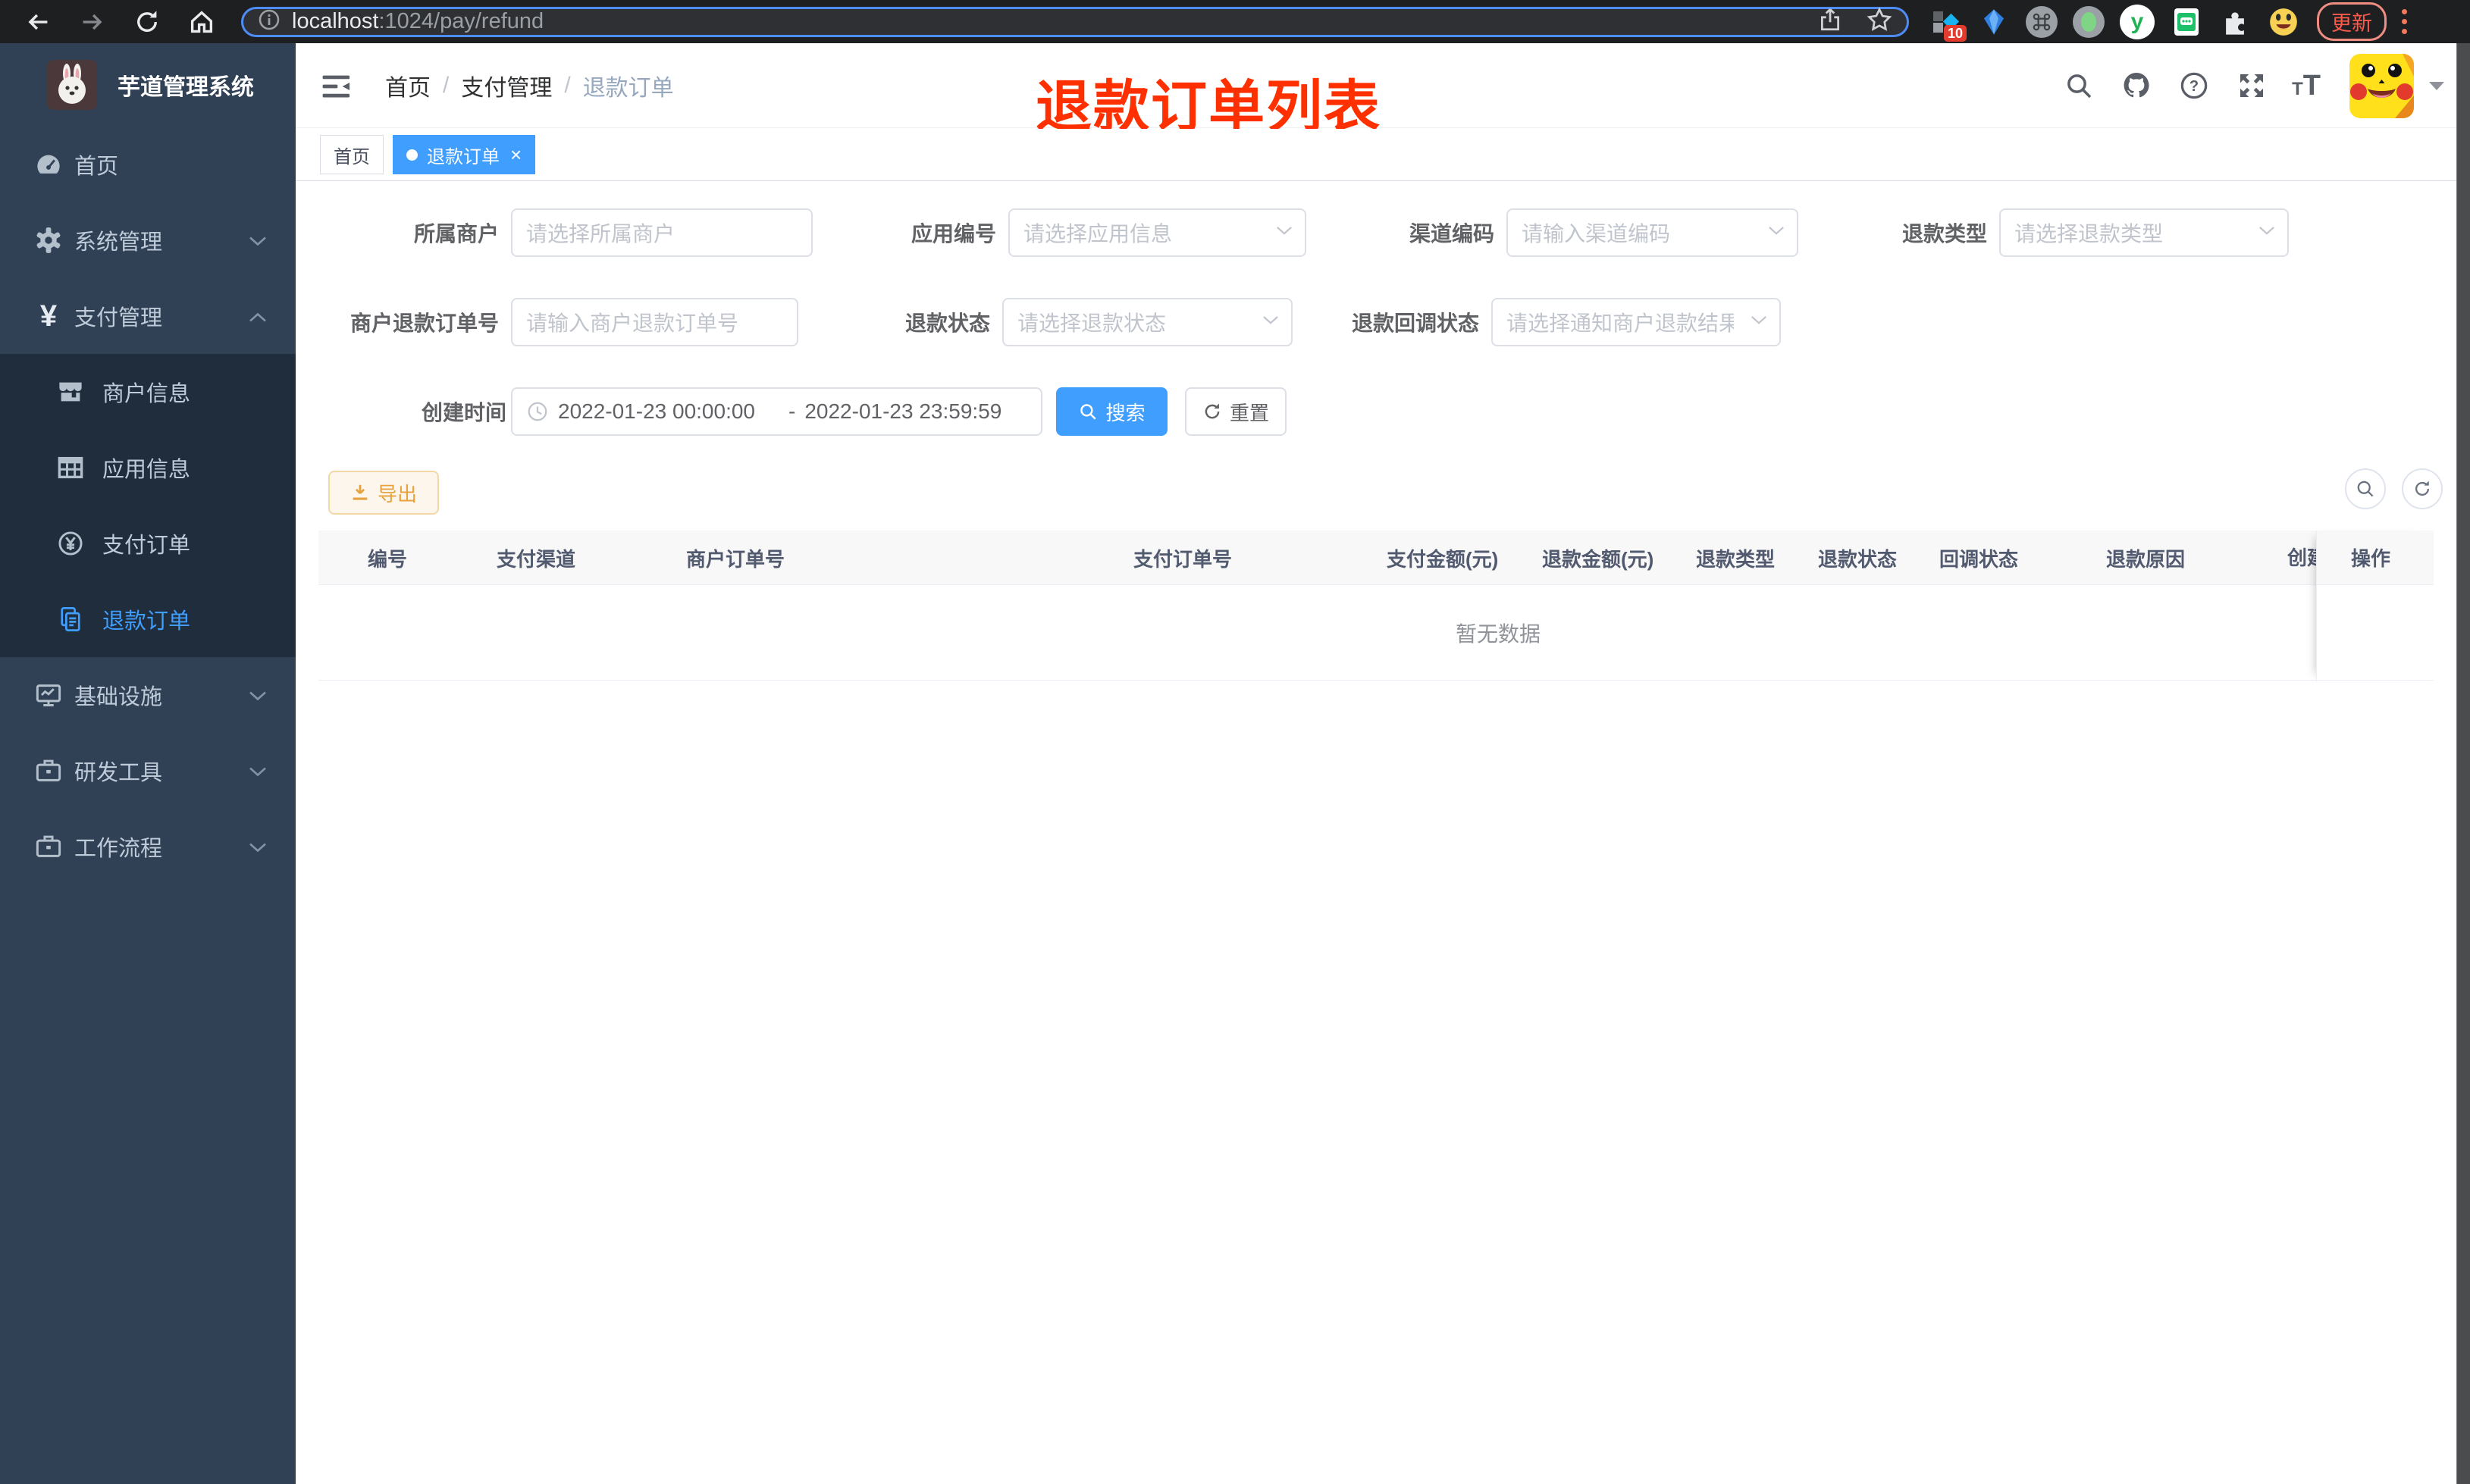 The image size is (2470, 1484). I want to click on extension-diamond-icon: 10, so click(1948, 24).